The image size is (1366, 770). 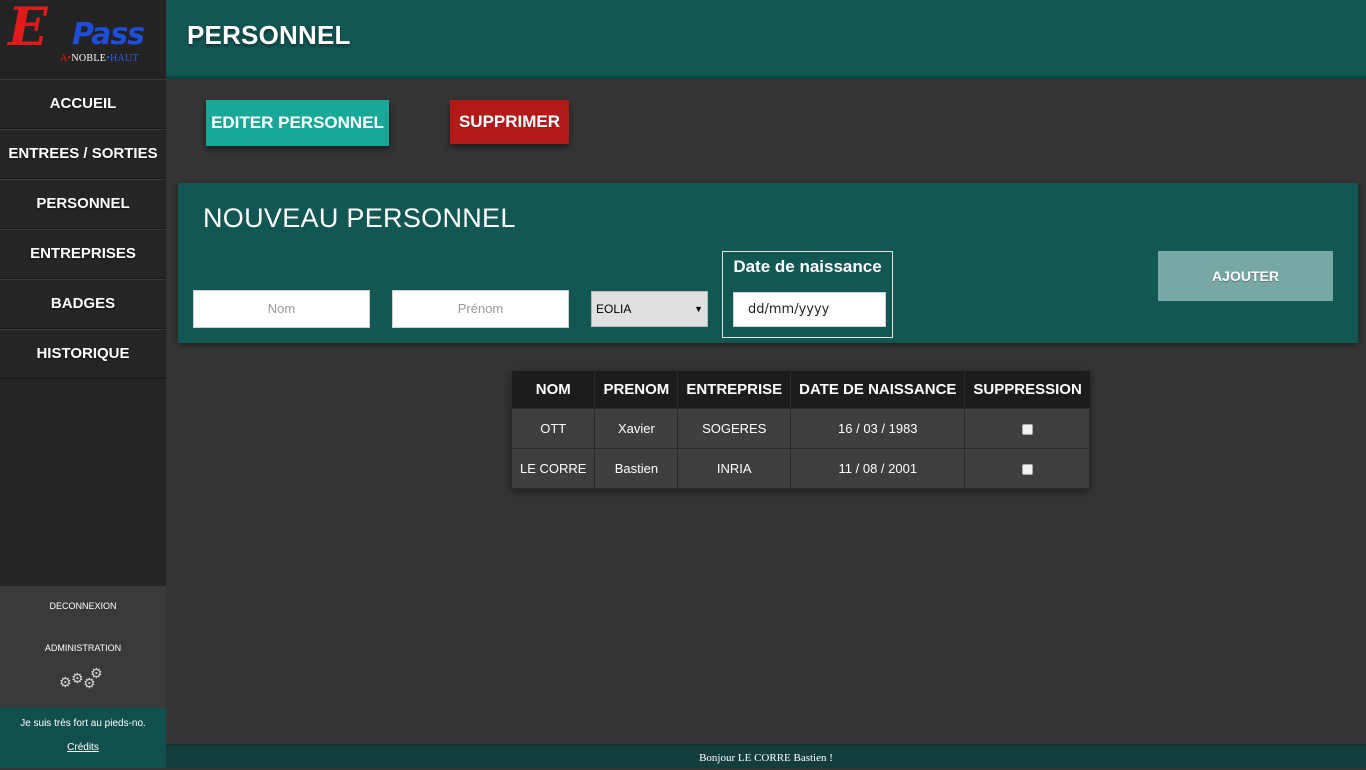 What do you see at coordinates (614, 309) in the screenshot?
I see `company-select-value: EOLIA` at bounding box center [614, 309].